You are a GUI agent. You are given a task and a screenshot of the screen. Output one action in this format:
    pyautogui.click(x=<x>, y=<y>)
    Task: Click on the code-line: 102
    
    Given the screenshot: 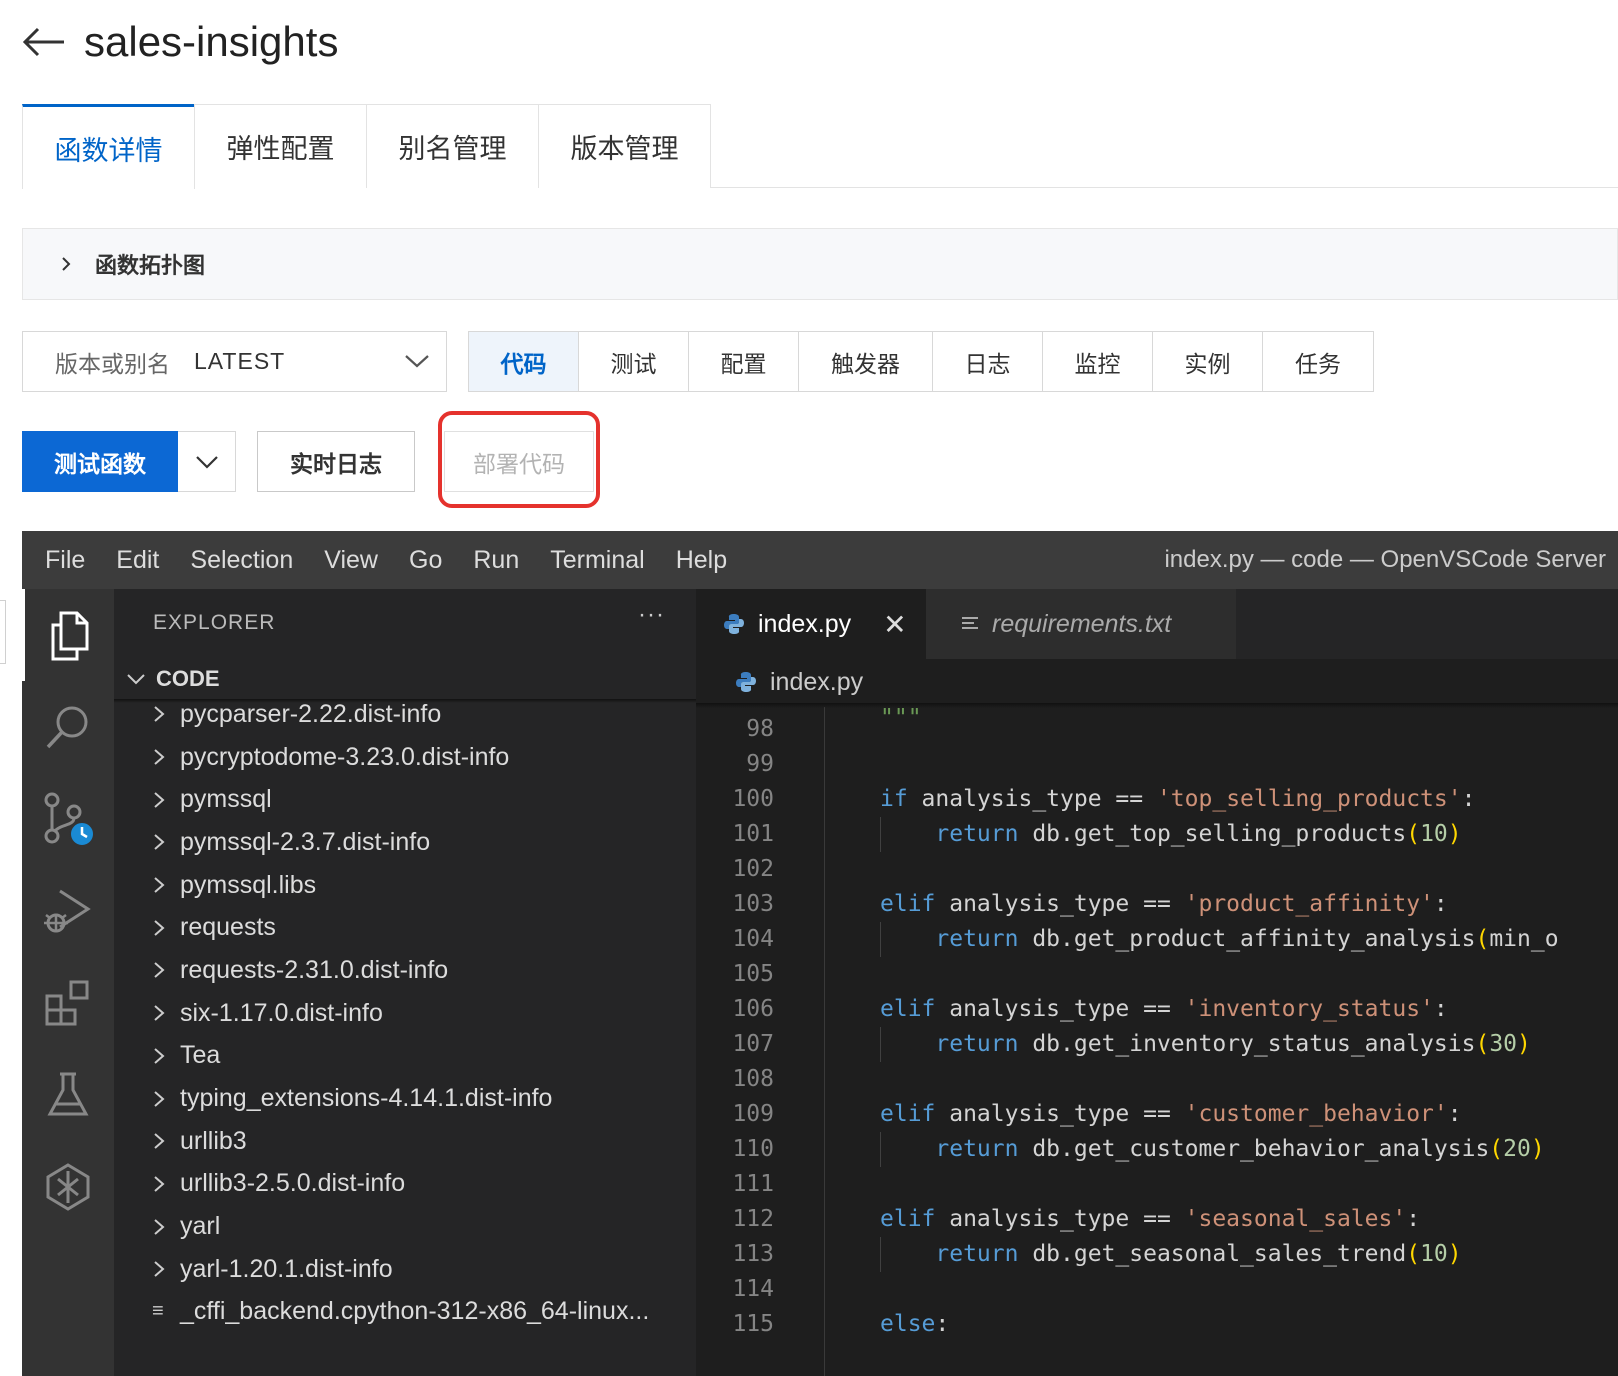 What is the action you would take?
    pyautogui.click(x=1157, y=869)
    